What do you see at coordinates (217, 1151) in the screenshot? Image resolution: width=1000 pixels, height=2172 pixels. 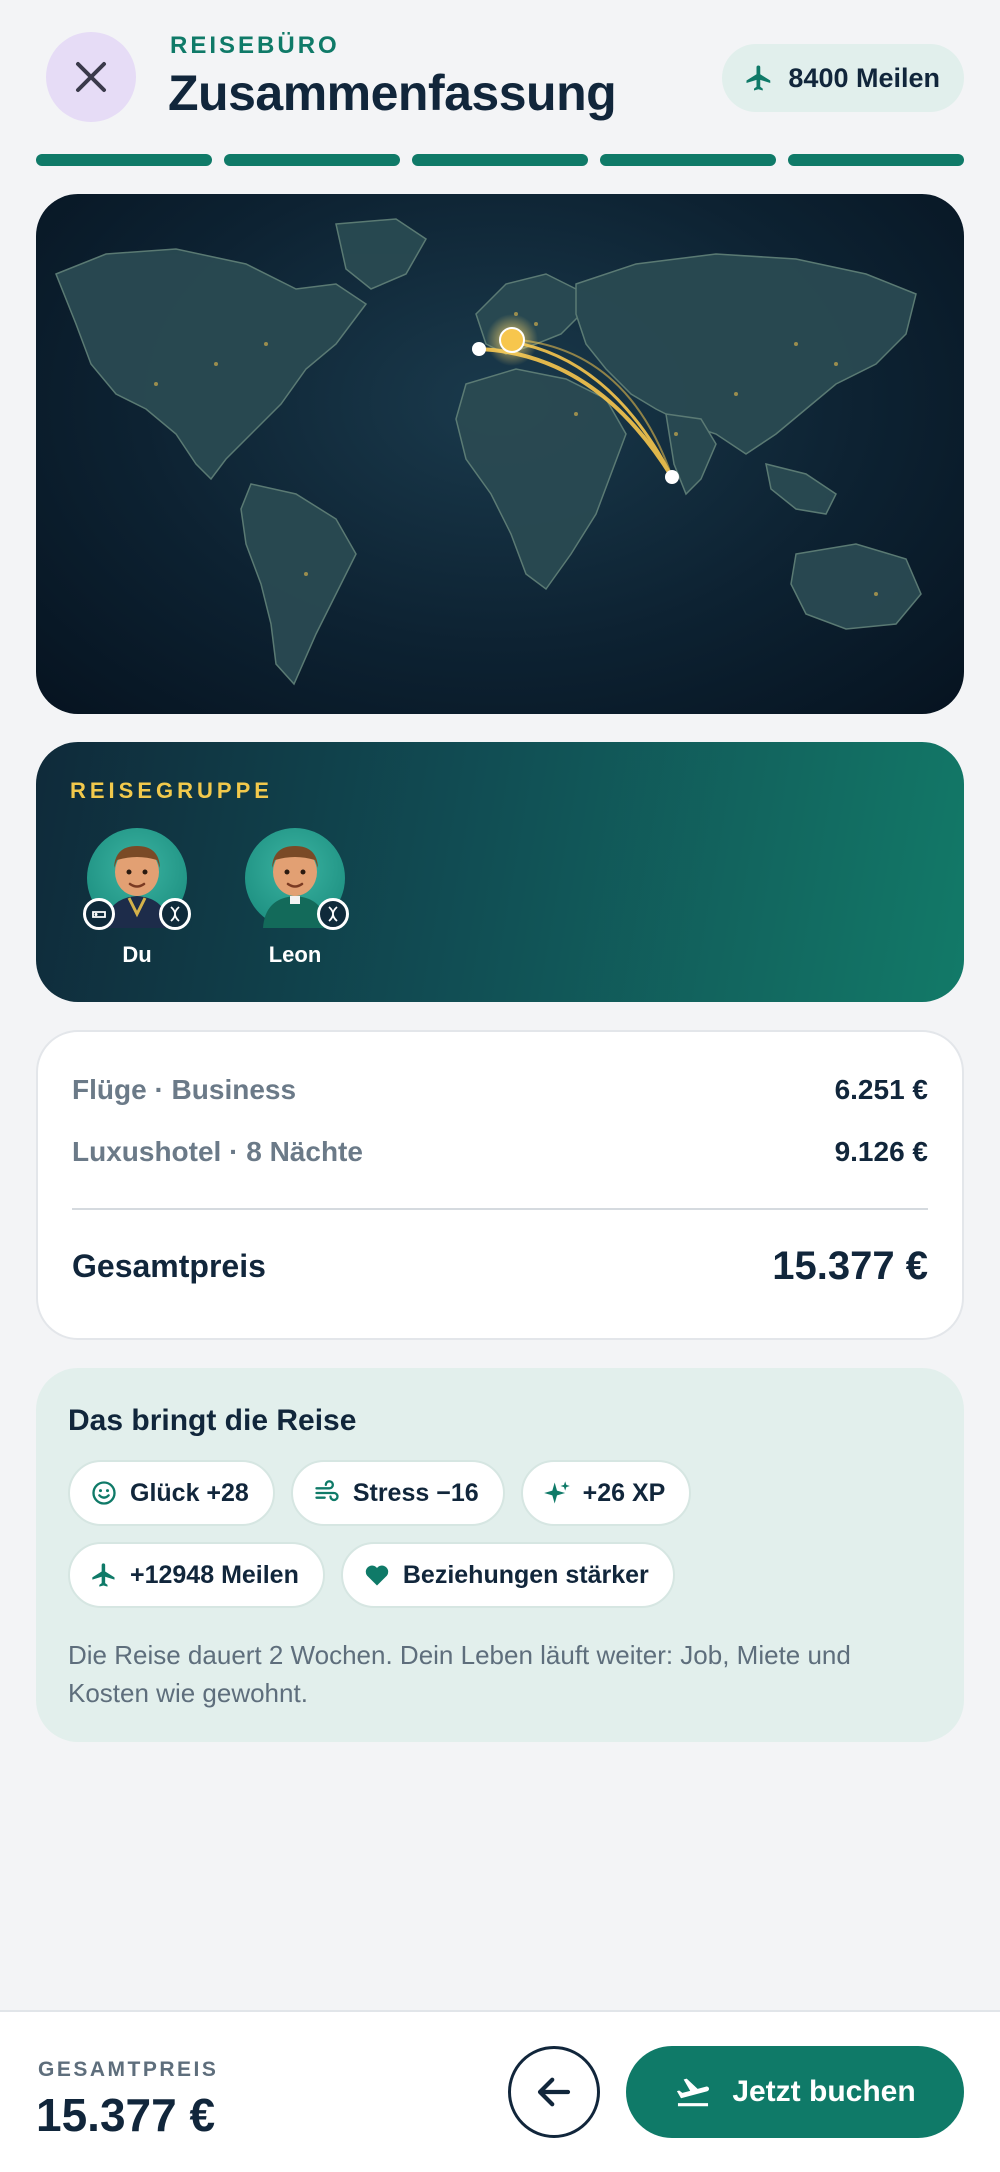 I see `cost-label: Luxushotel · 8 Nächte` at bounding box center [217, 1151].